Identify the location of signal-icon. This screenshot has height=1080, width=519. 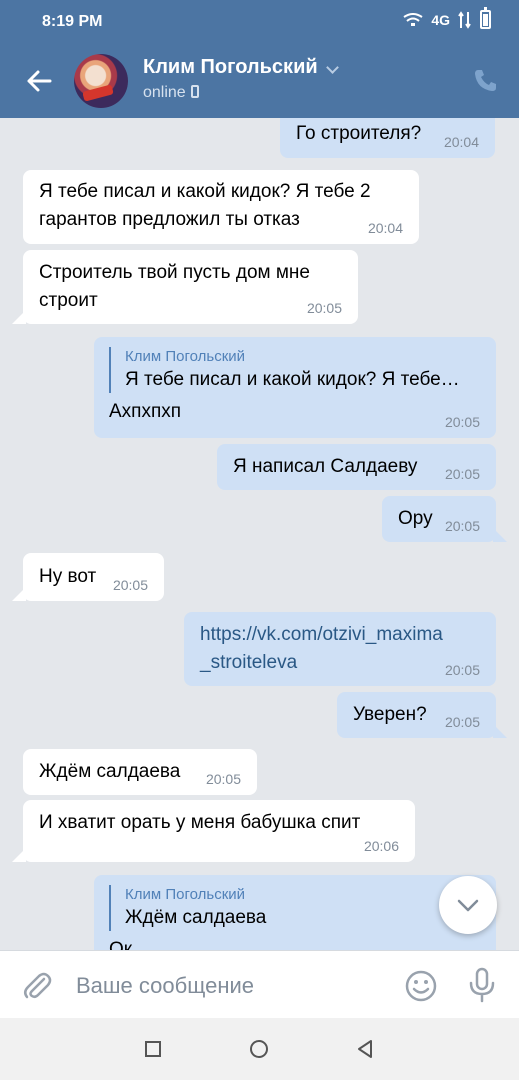
(464, 19).